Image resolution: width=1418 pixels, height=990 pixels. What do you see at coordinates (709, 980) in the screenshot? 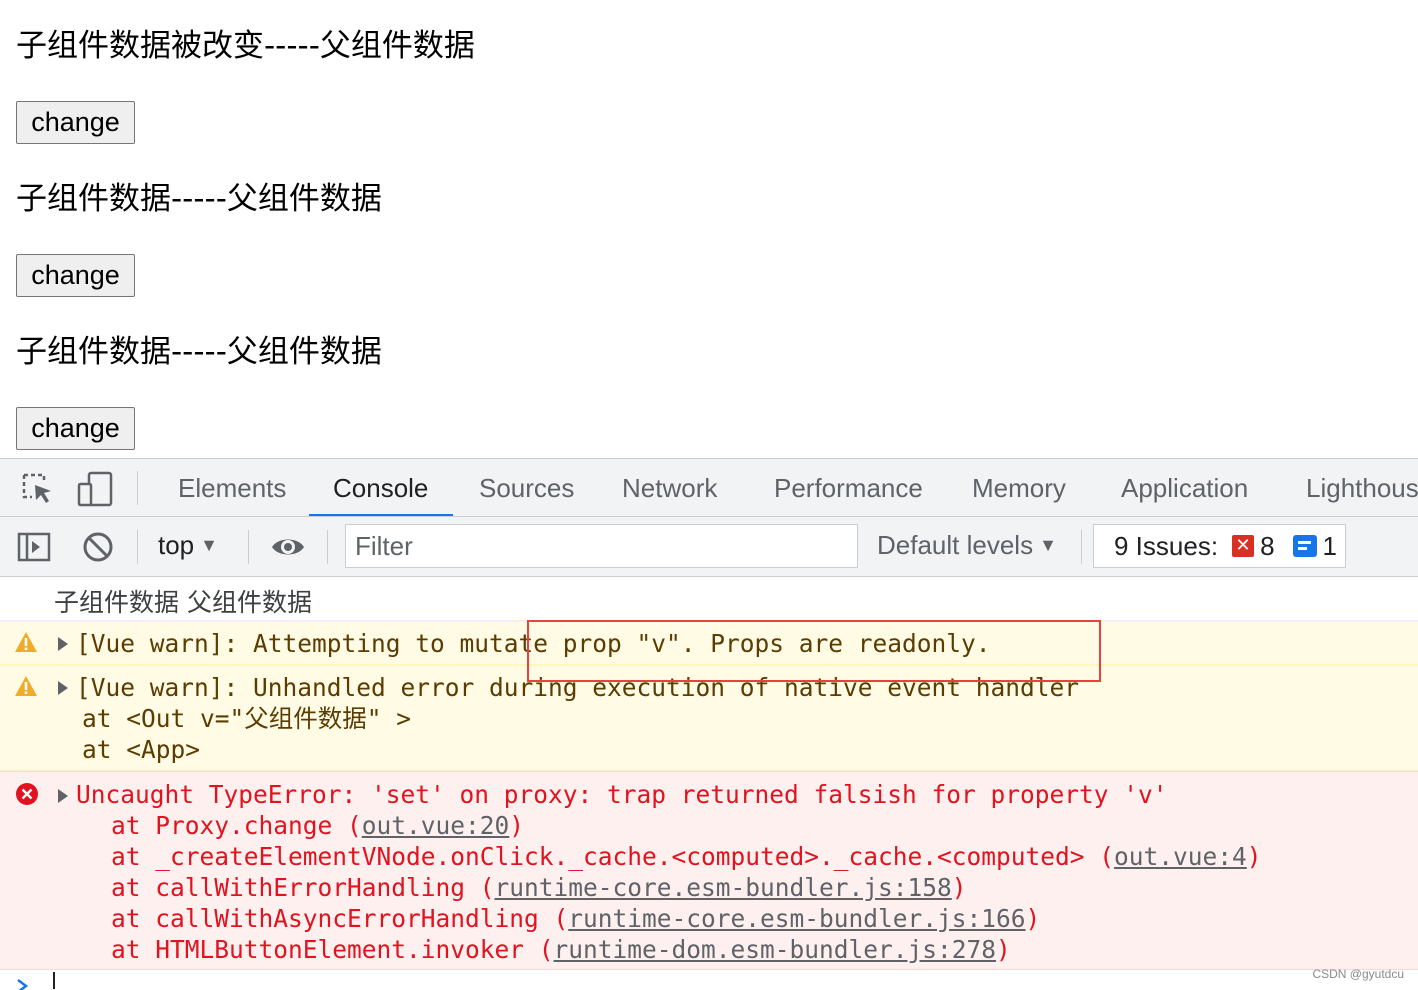
I see `console-prompt` at bounding box center [709, 980].